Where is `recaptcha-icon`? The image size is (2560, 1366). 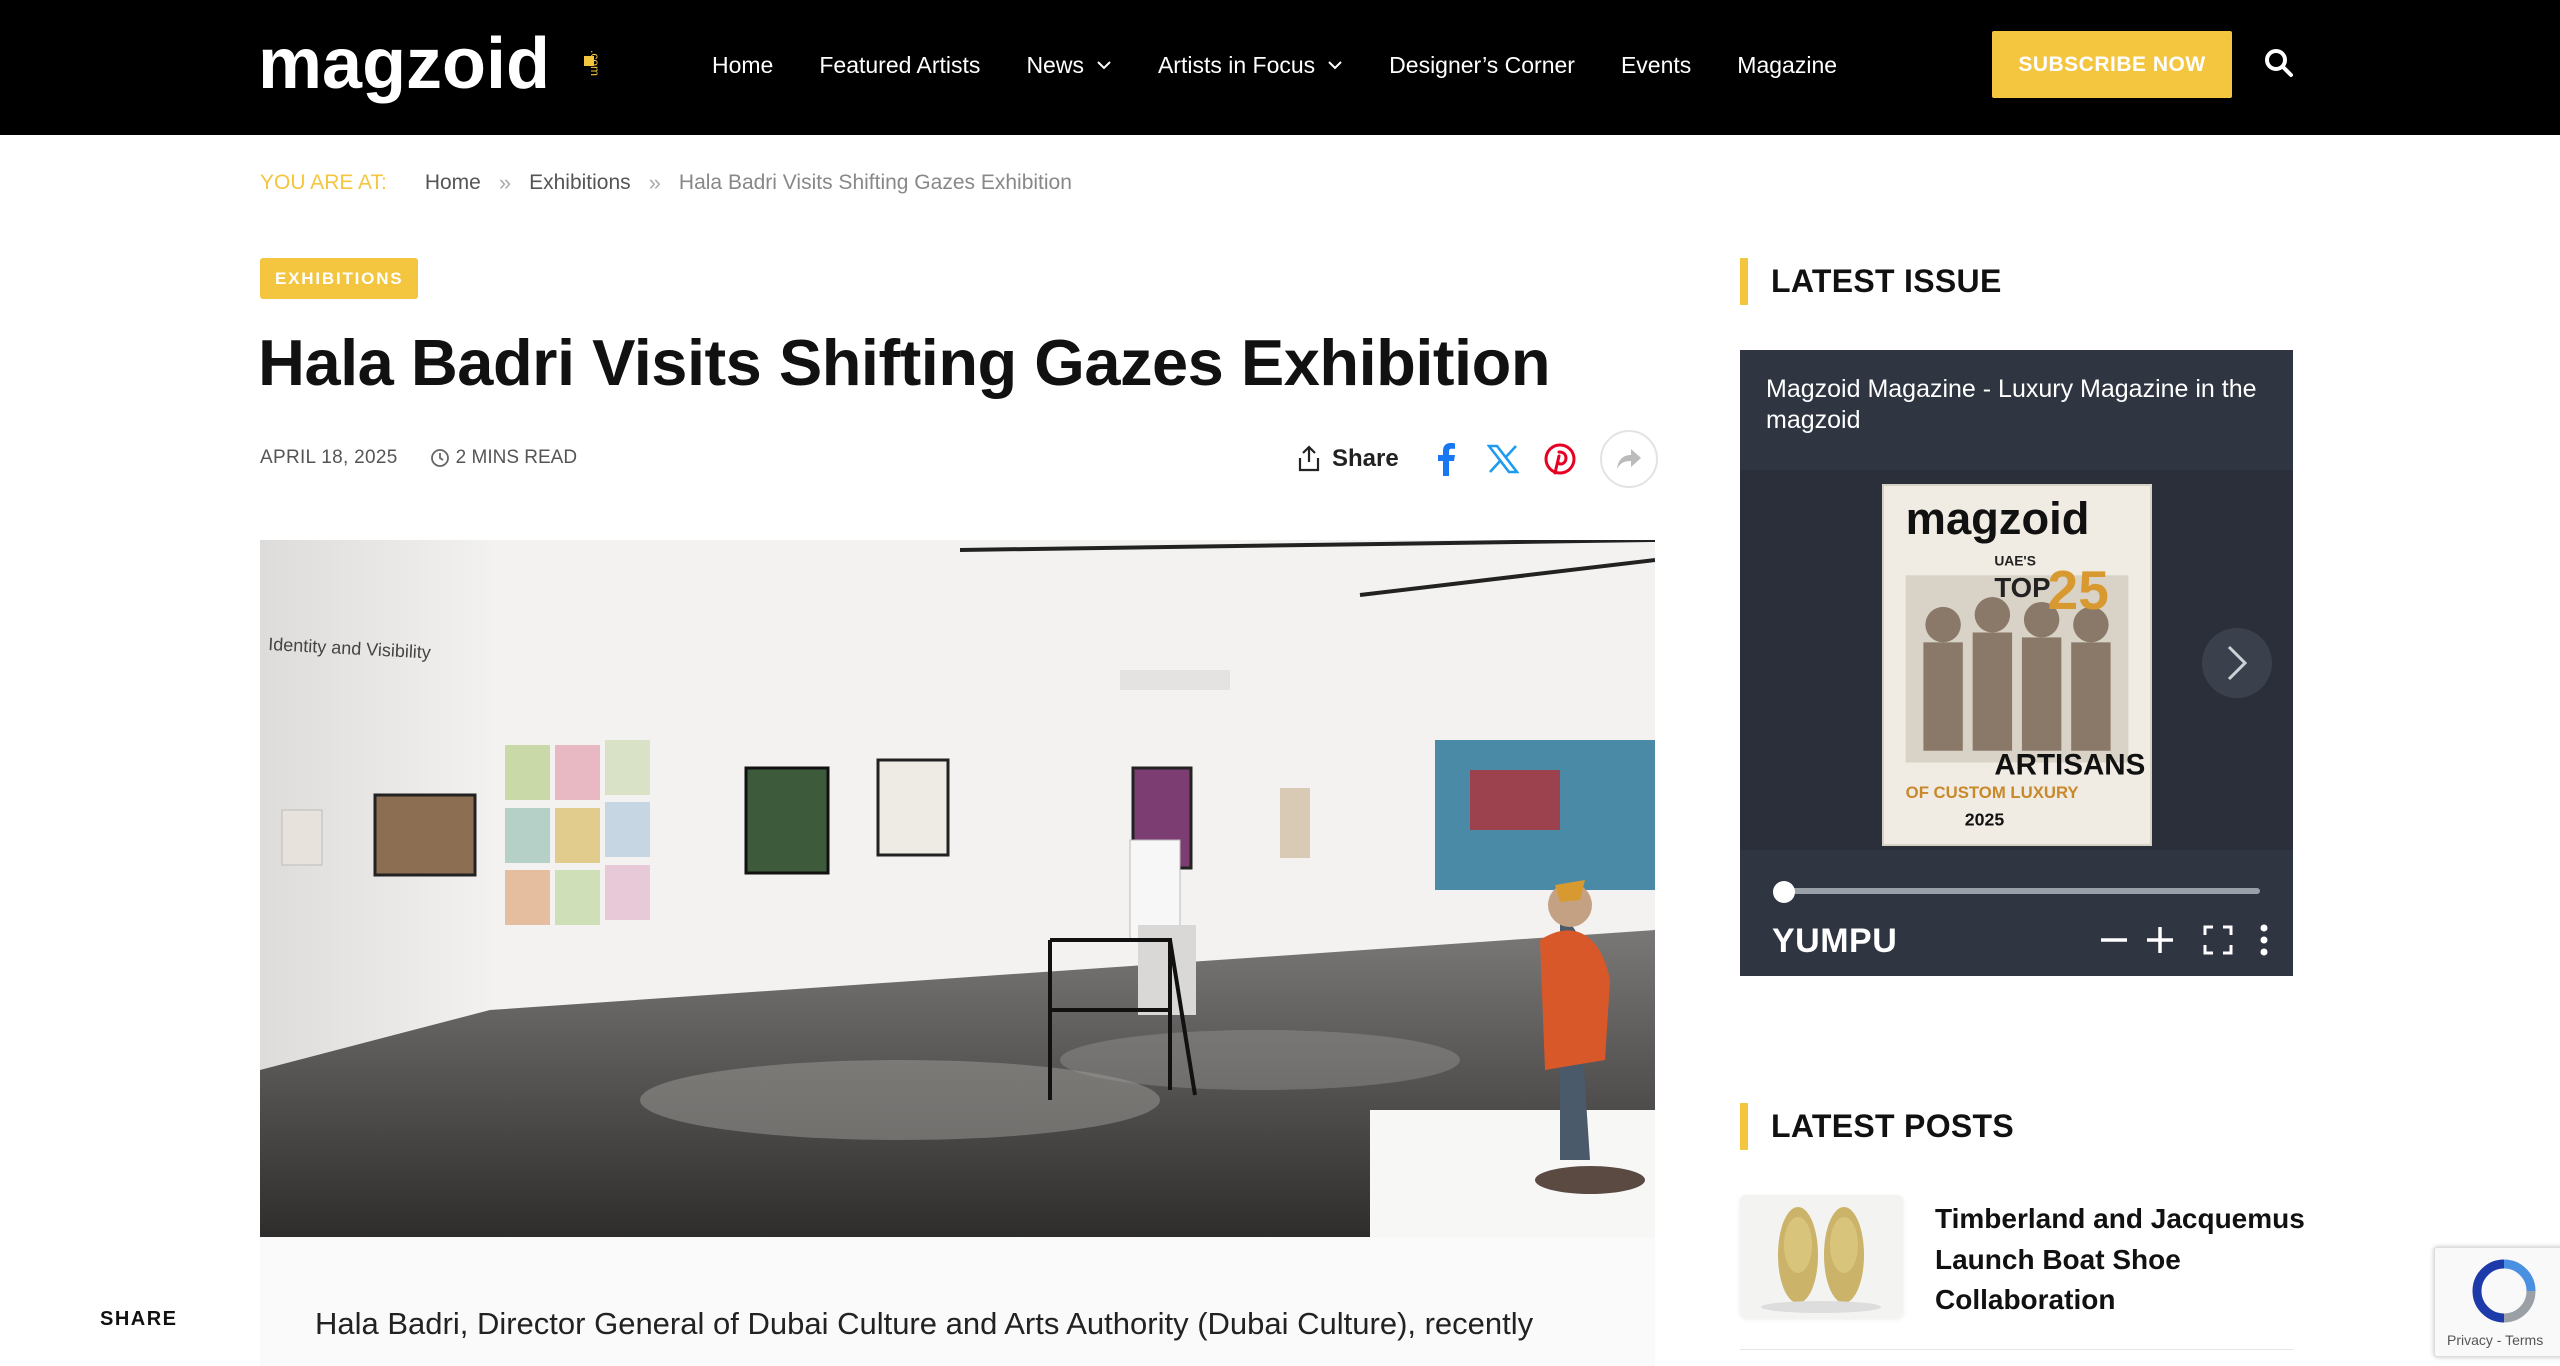 recaptcha-icon is located at coordinates (2504, 1291).